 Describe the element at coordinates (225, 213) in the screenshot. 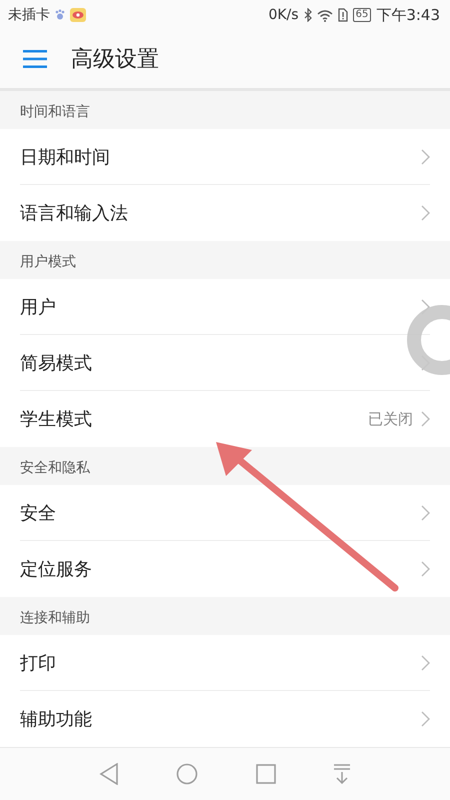

I see `settings-item: 语言和输入法` at that location.